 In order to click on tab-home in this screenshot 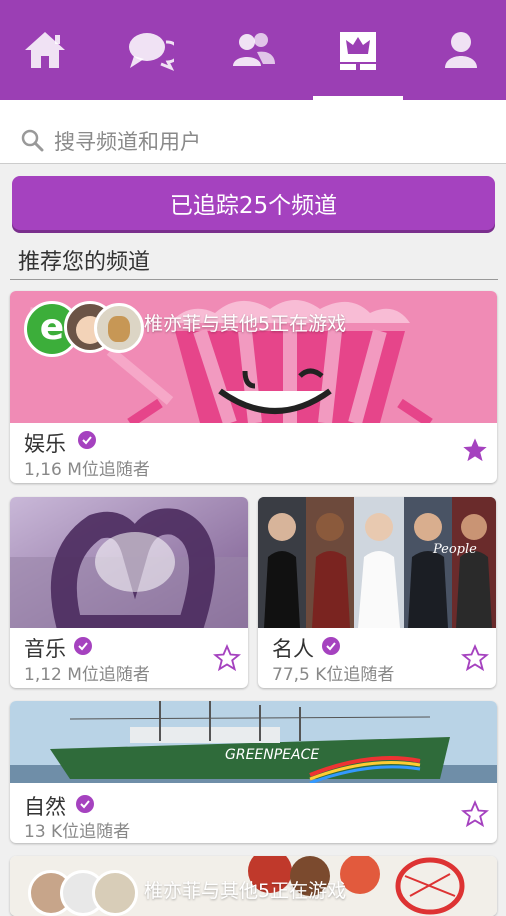, I will do `click(45, 50)`.